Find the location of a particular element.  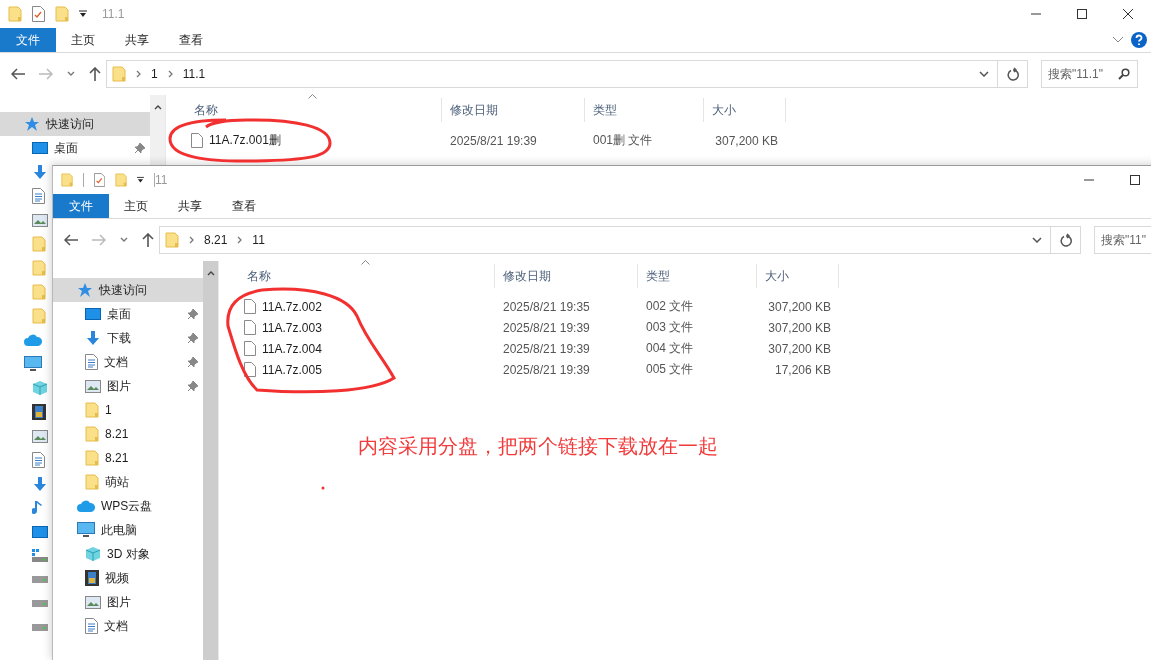

search-field: 搜索"11" is located at coordinates (1122, 240).